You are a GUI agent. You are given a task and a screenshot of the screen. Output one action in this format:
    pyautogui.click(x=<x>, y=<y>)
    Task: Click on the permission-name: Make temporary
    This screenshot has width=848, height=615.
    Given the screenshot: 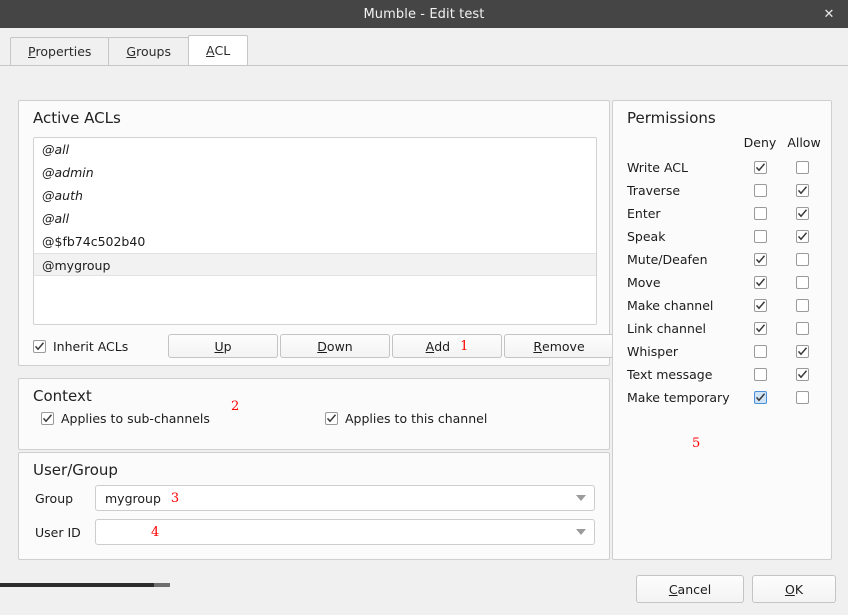 What is the action you would take?
    pyautogui.click(x=678, y=397)
    